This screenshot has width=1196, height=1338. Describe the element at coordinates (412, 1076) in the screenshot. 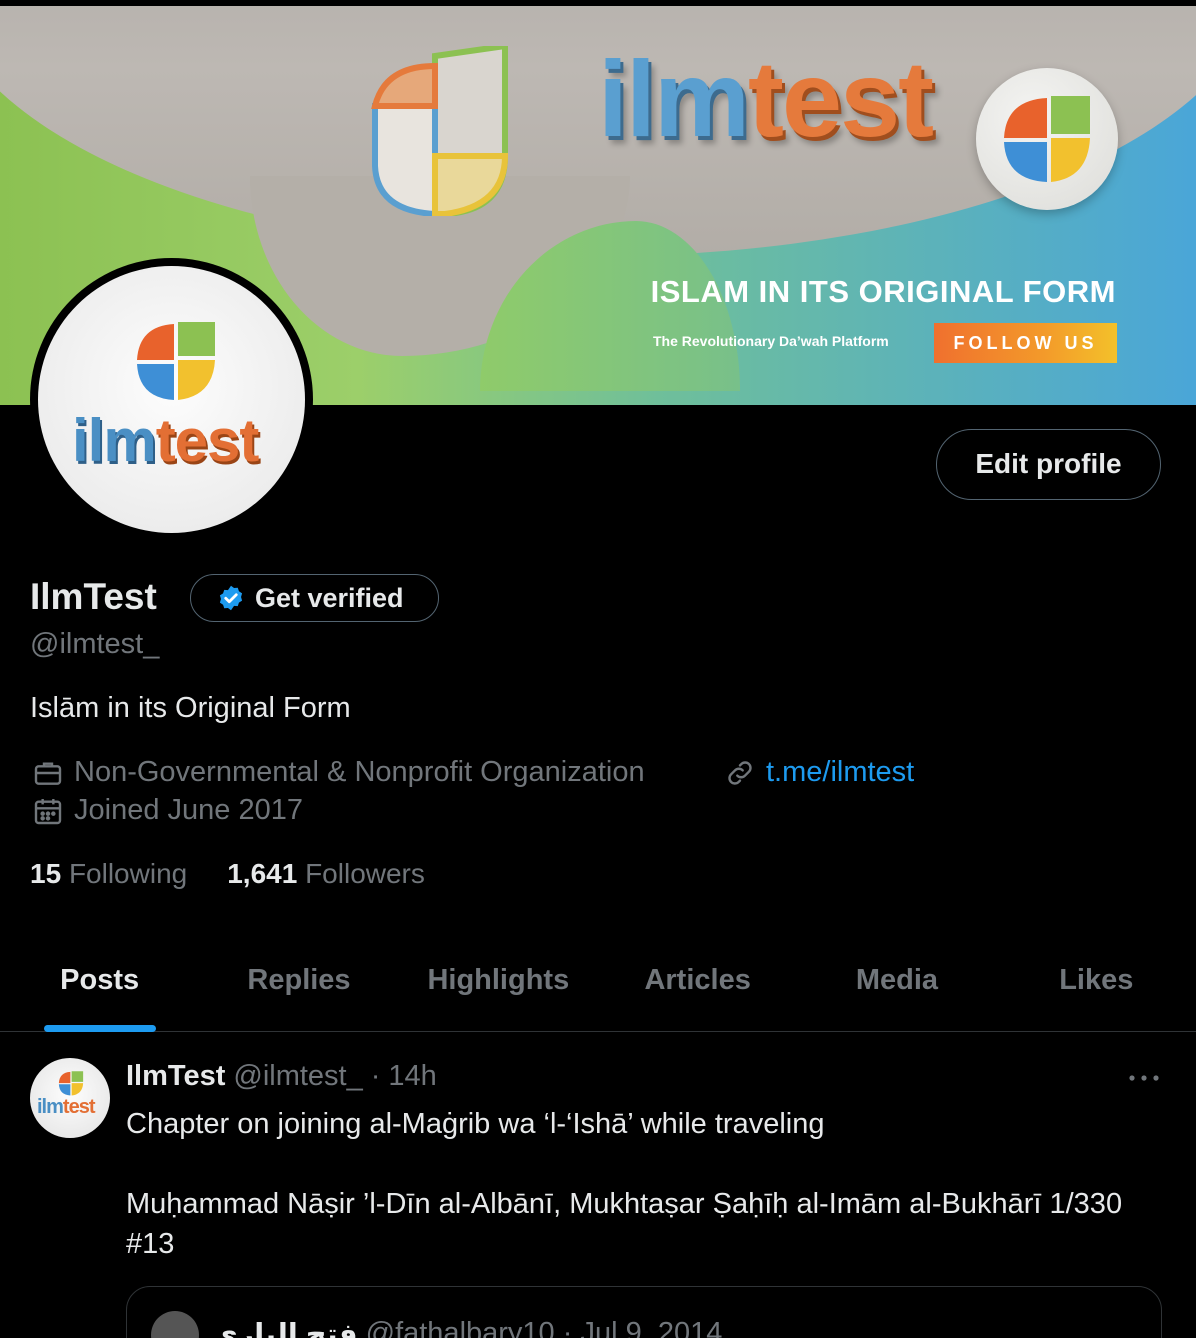

I see `post-timestamp: 14h` at that location.